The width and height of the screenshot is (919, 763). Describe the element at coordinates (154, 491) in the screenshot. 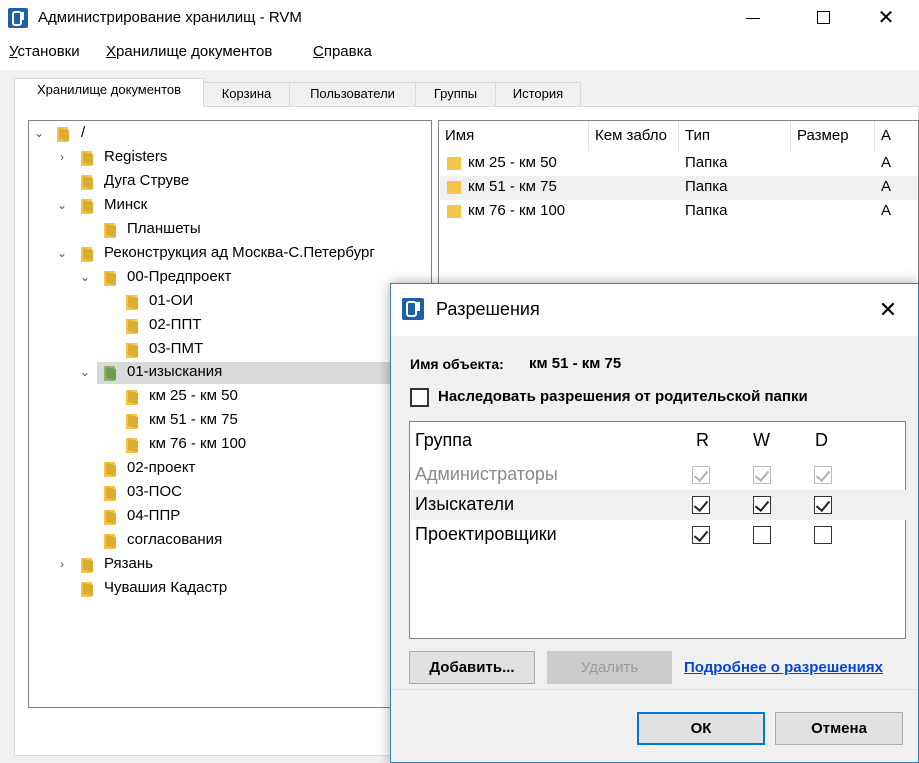

I see `tree-node-label: 03-ПОС` at that location.